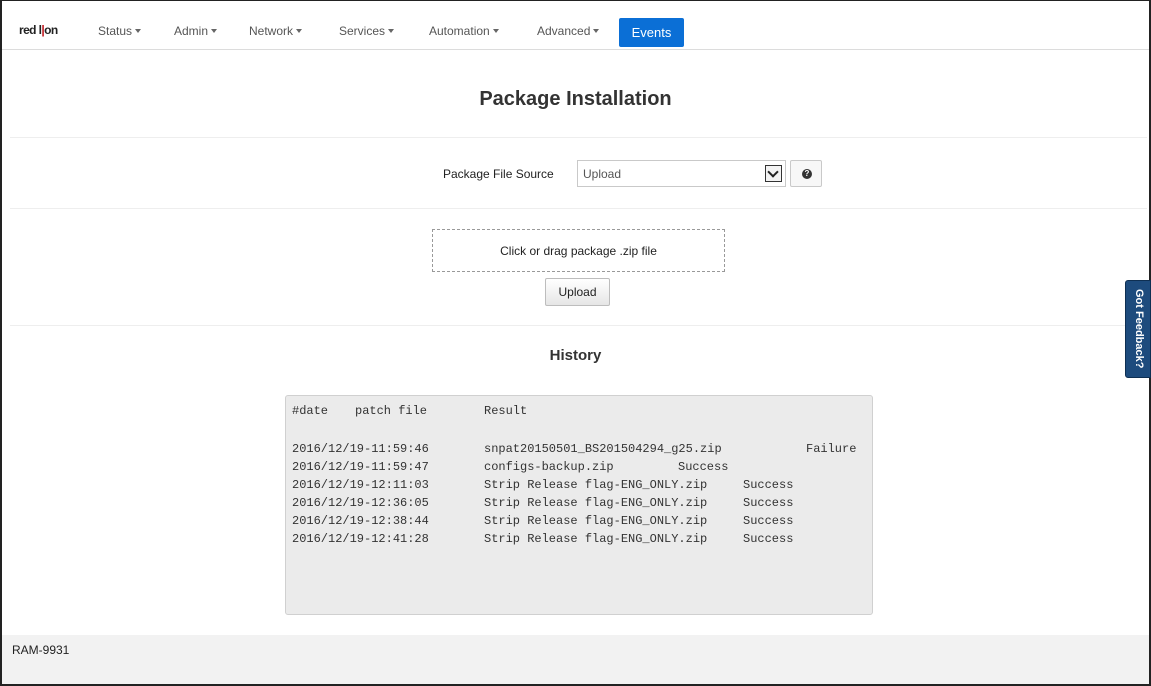  Describe the element at coordinates (577, 292) in the screenshot. I see `upload-button: Upload` at that location.